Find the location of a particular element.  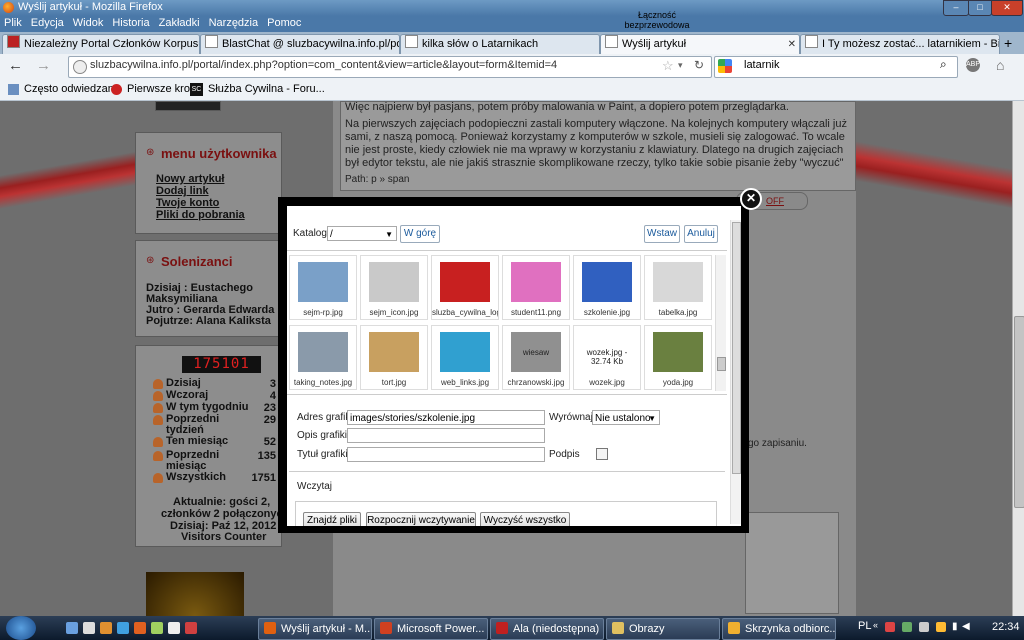

explorer-icon is located at coordinates (89, 628).